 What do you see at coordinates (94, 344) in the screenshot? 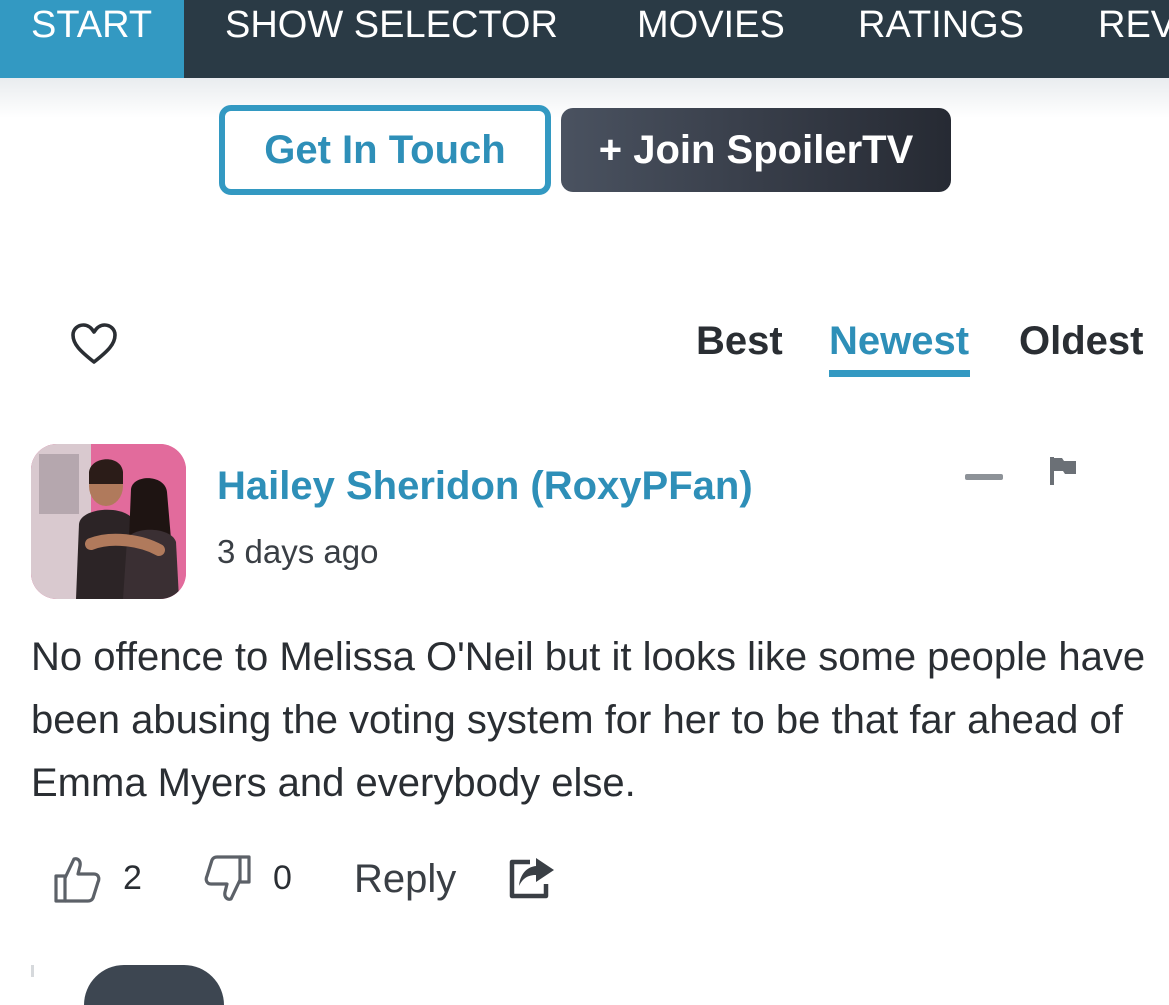
I see `heart-icon` at bounding box center [94, 344].